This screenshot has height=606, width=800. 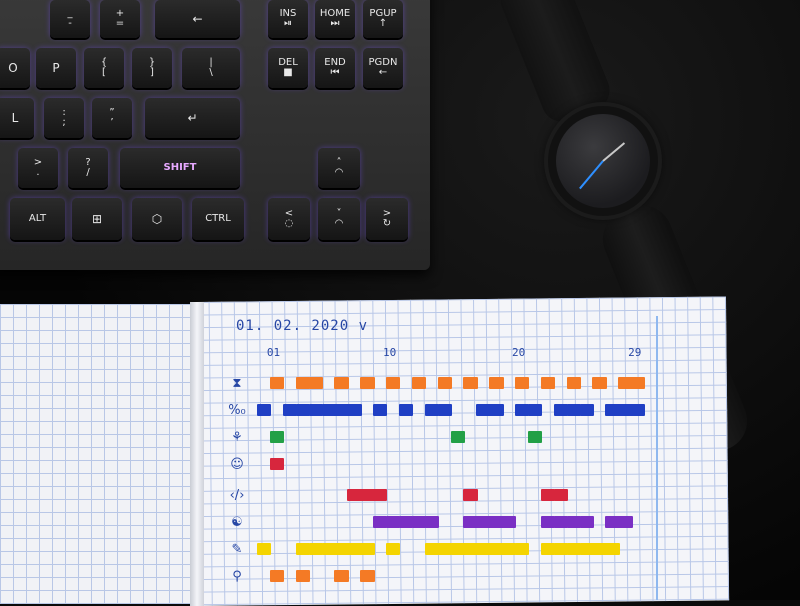 What do you see at coordinates (37, 219) in the screenshot?
I see `key-22: ALT` at bounding box center [37, 219].